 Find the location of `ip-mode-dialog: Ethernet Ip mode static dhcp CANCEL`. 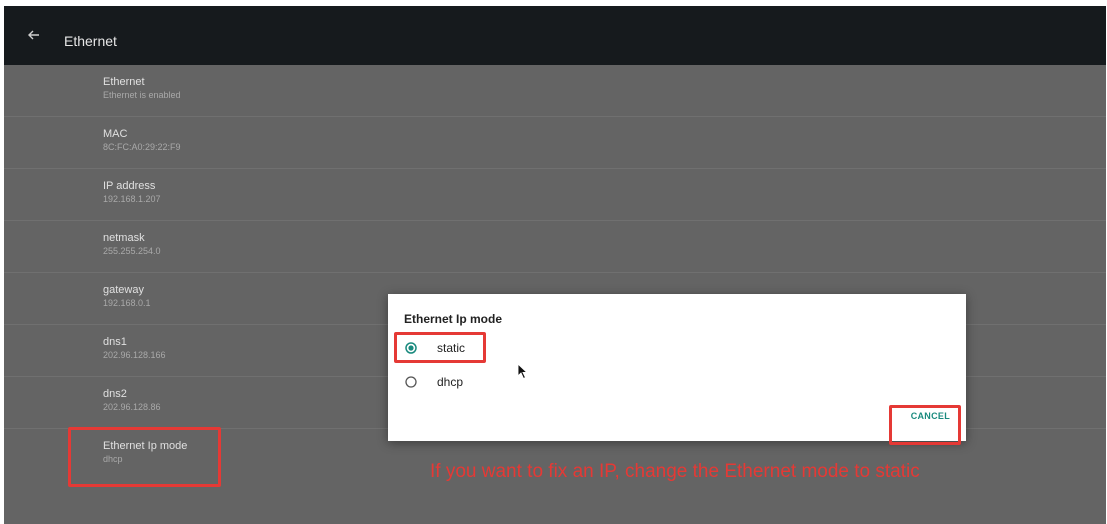

ip-mode-dialog: Ethernet Ip mode static dhcp CANCEL is located at coordinates (677, 367).